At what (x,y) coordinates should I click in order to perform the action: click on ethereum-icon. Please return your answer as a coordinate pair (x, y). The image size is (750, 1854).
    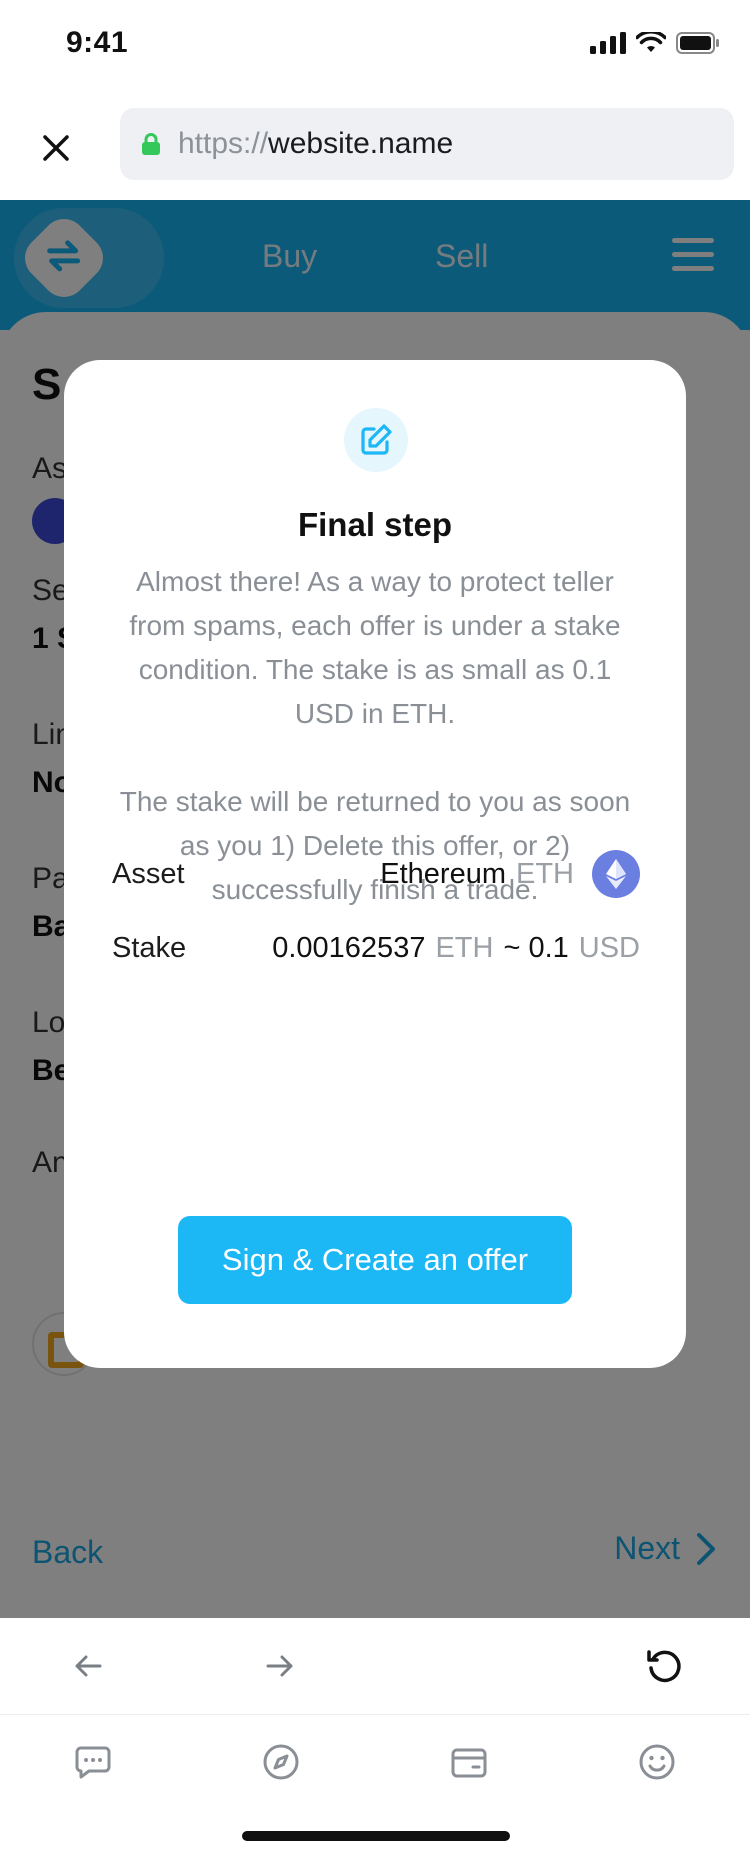
    Looking at the image, I should click on (616, 874).